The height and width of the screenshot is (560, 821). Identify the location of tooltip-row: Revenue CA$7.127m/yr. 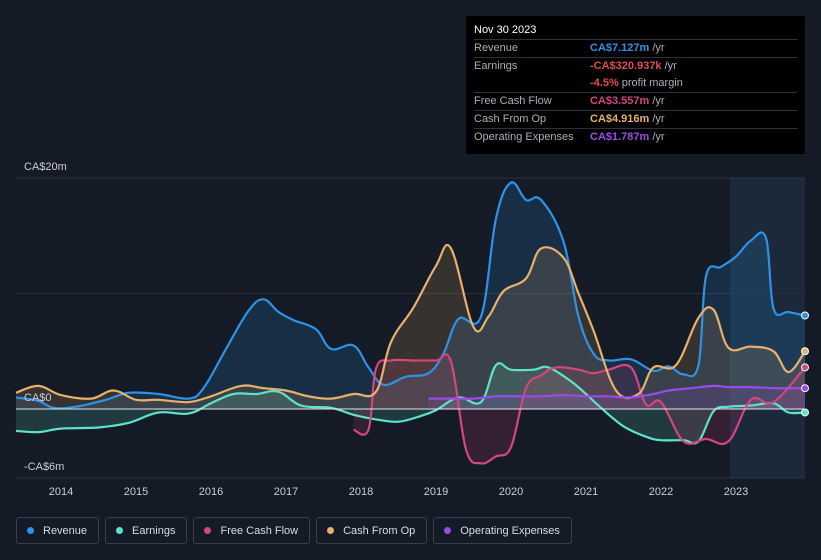
(635, 48).